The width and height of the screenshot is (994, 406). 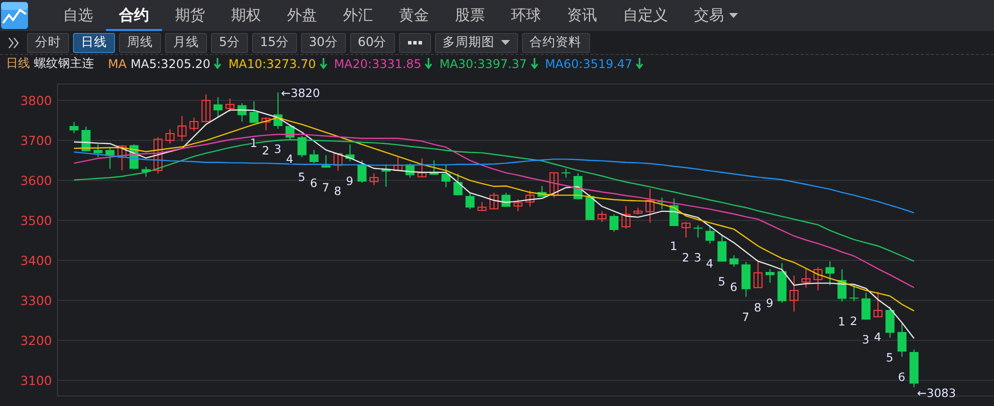 I want to click on period-button: 60分, so click(x=372, y=42).